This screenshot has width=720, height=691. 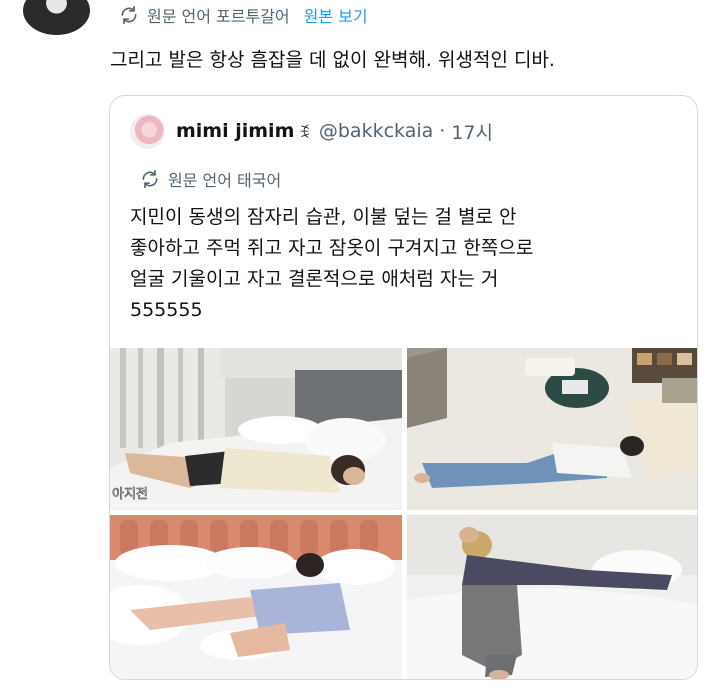 What do you see at coordinates (323, 217) in the screenshot?
I see `quoted-text-line: 지민이 동생의 잠자리 습관, 이불 덮는 걸 별로 안` at bounding box center [323, 217].